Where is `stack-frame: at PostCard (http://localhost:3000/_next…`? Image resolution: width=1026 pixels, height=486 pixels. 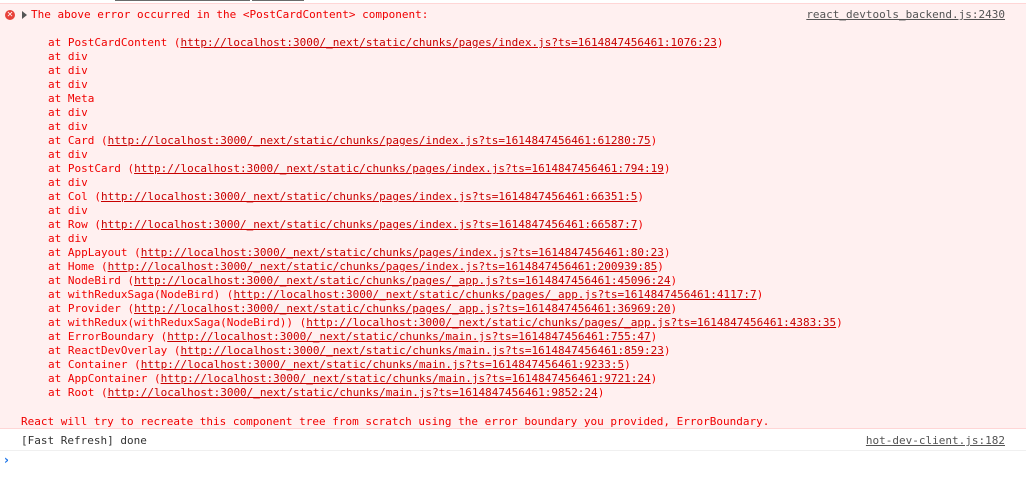 stack-frame: at PostCard (http://localhost:3000/_next… is located at coordinates (445, 169).